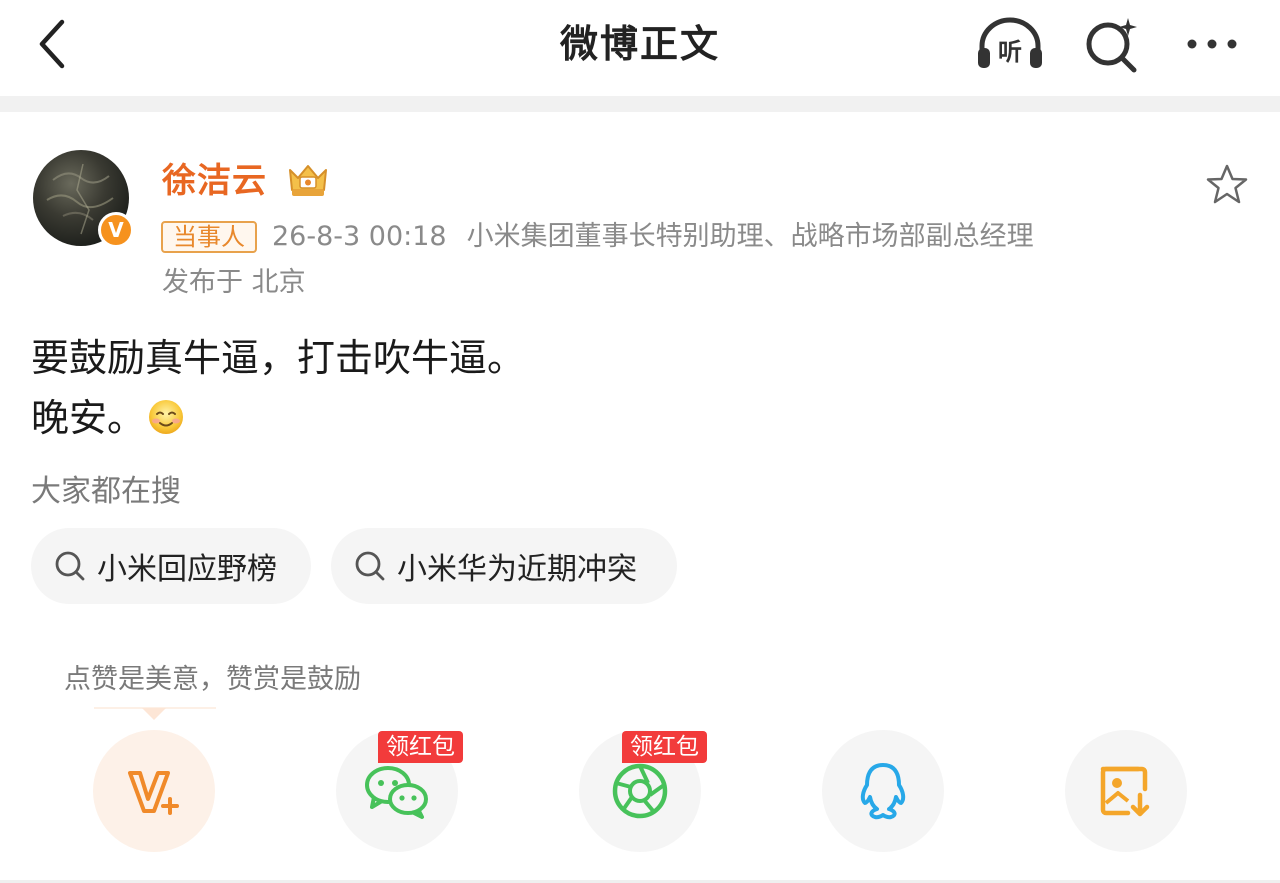  I want to click on listen-button: 听, so click(1010, 44).